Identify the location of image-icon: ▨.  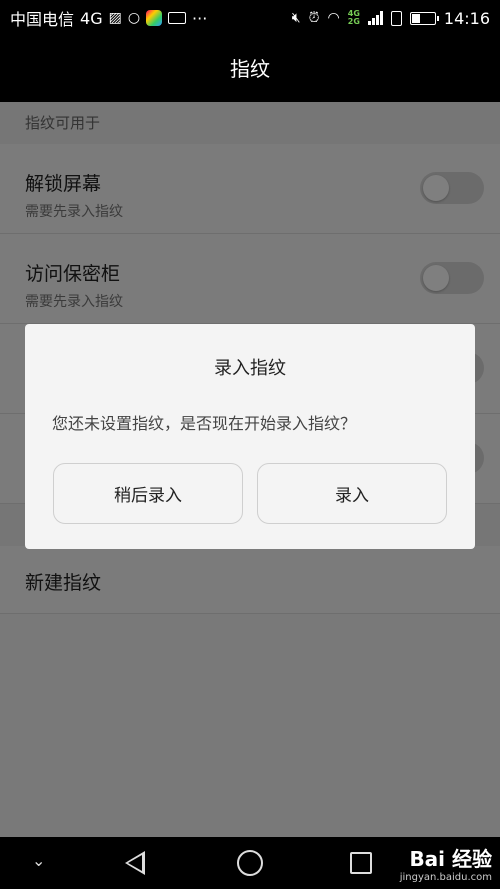
(115, 18).